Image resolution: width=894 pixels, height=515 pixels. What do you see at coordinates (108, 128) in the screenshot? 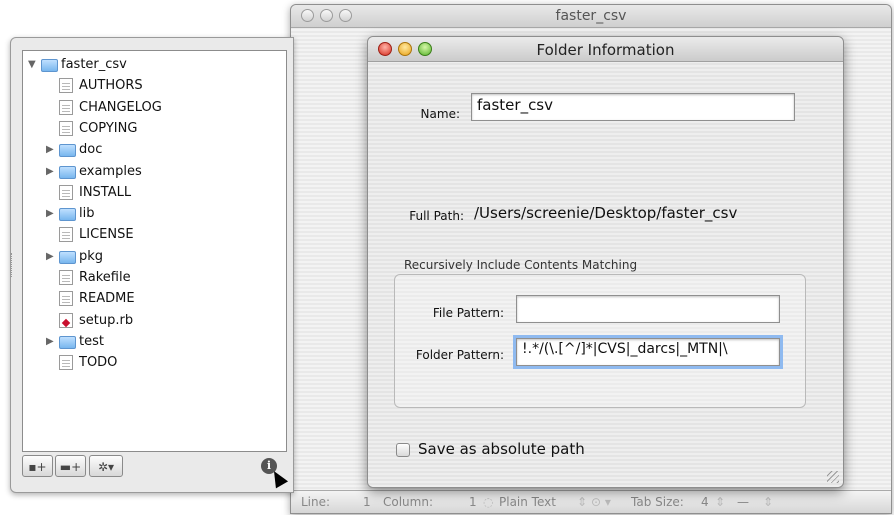
I see `tree-item-label: COPYING` at bounding box center [108, 128].